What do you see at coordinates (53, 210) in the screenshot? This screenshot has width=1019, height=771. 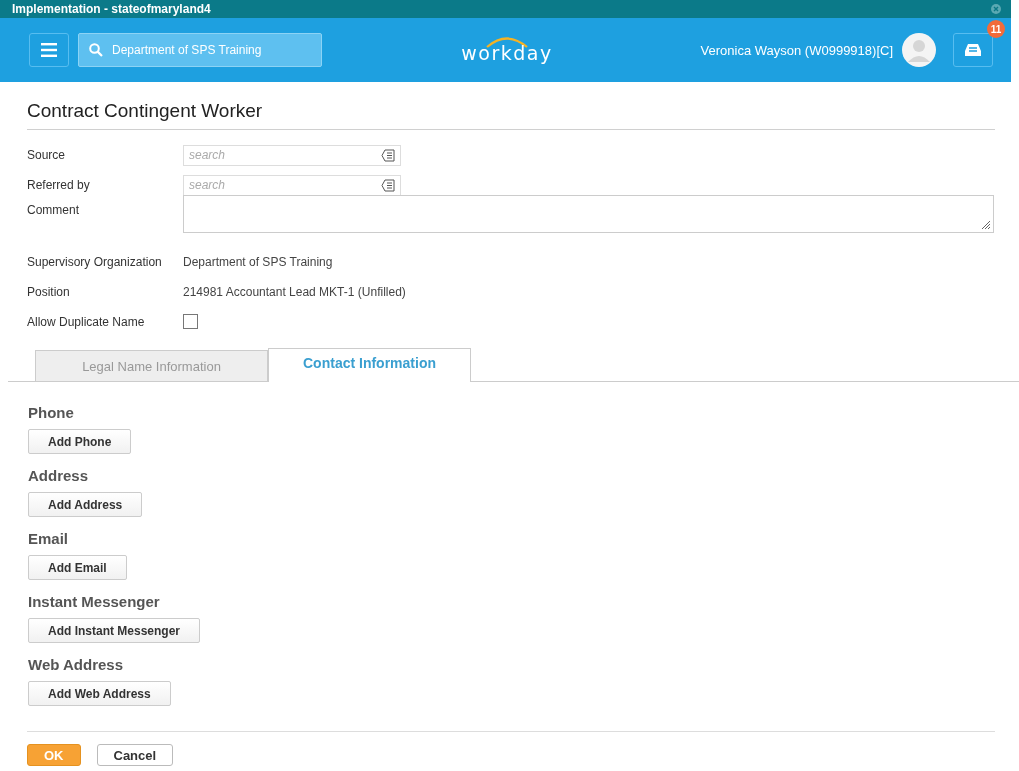 I see `field-label: Comment` at bounding box center [53, 210].